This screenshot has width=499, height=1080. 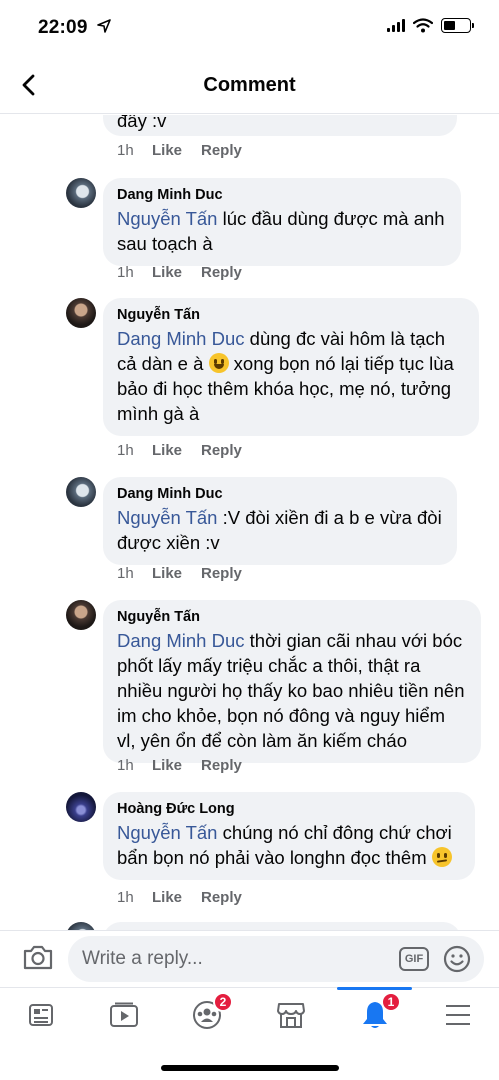 I want to click on home-indicator, so click(x=250, y=1068).